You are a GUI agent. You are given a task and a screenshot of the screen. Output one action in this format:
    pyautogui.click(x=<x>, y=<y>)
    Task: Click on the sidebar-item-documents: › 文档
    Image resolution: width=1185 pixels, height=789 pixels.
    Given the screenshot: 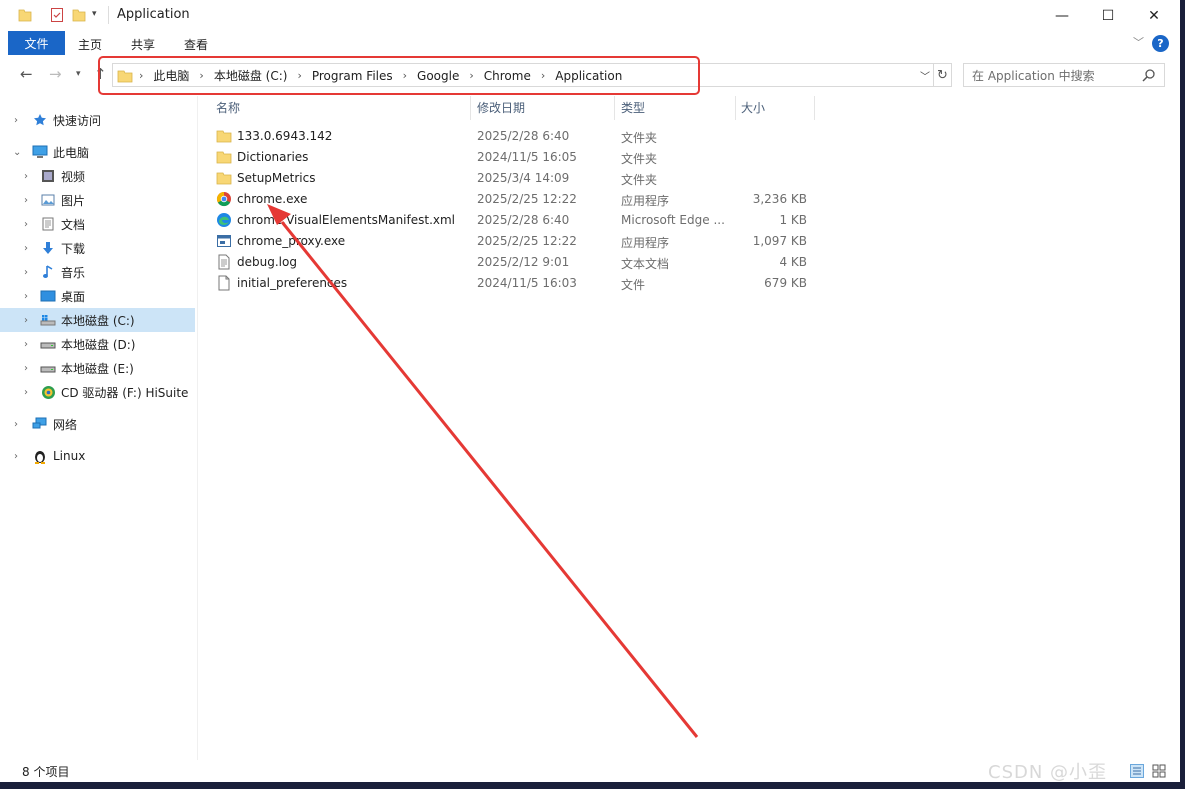 What is the action you would take?
    pyautogui.click(x=97, y=224)
    